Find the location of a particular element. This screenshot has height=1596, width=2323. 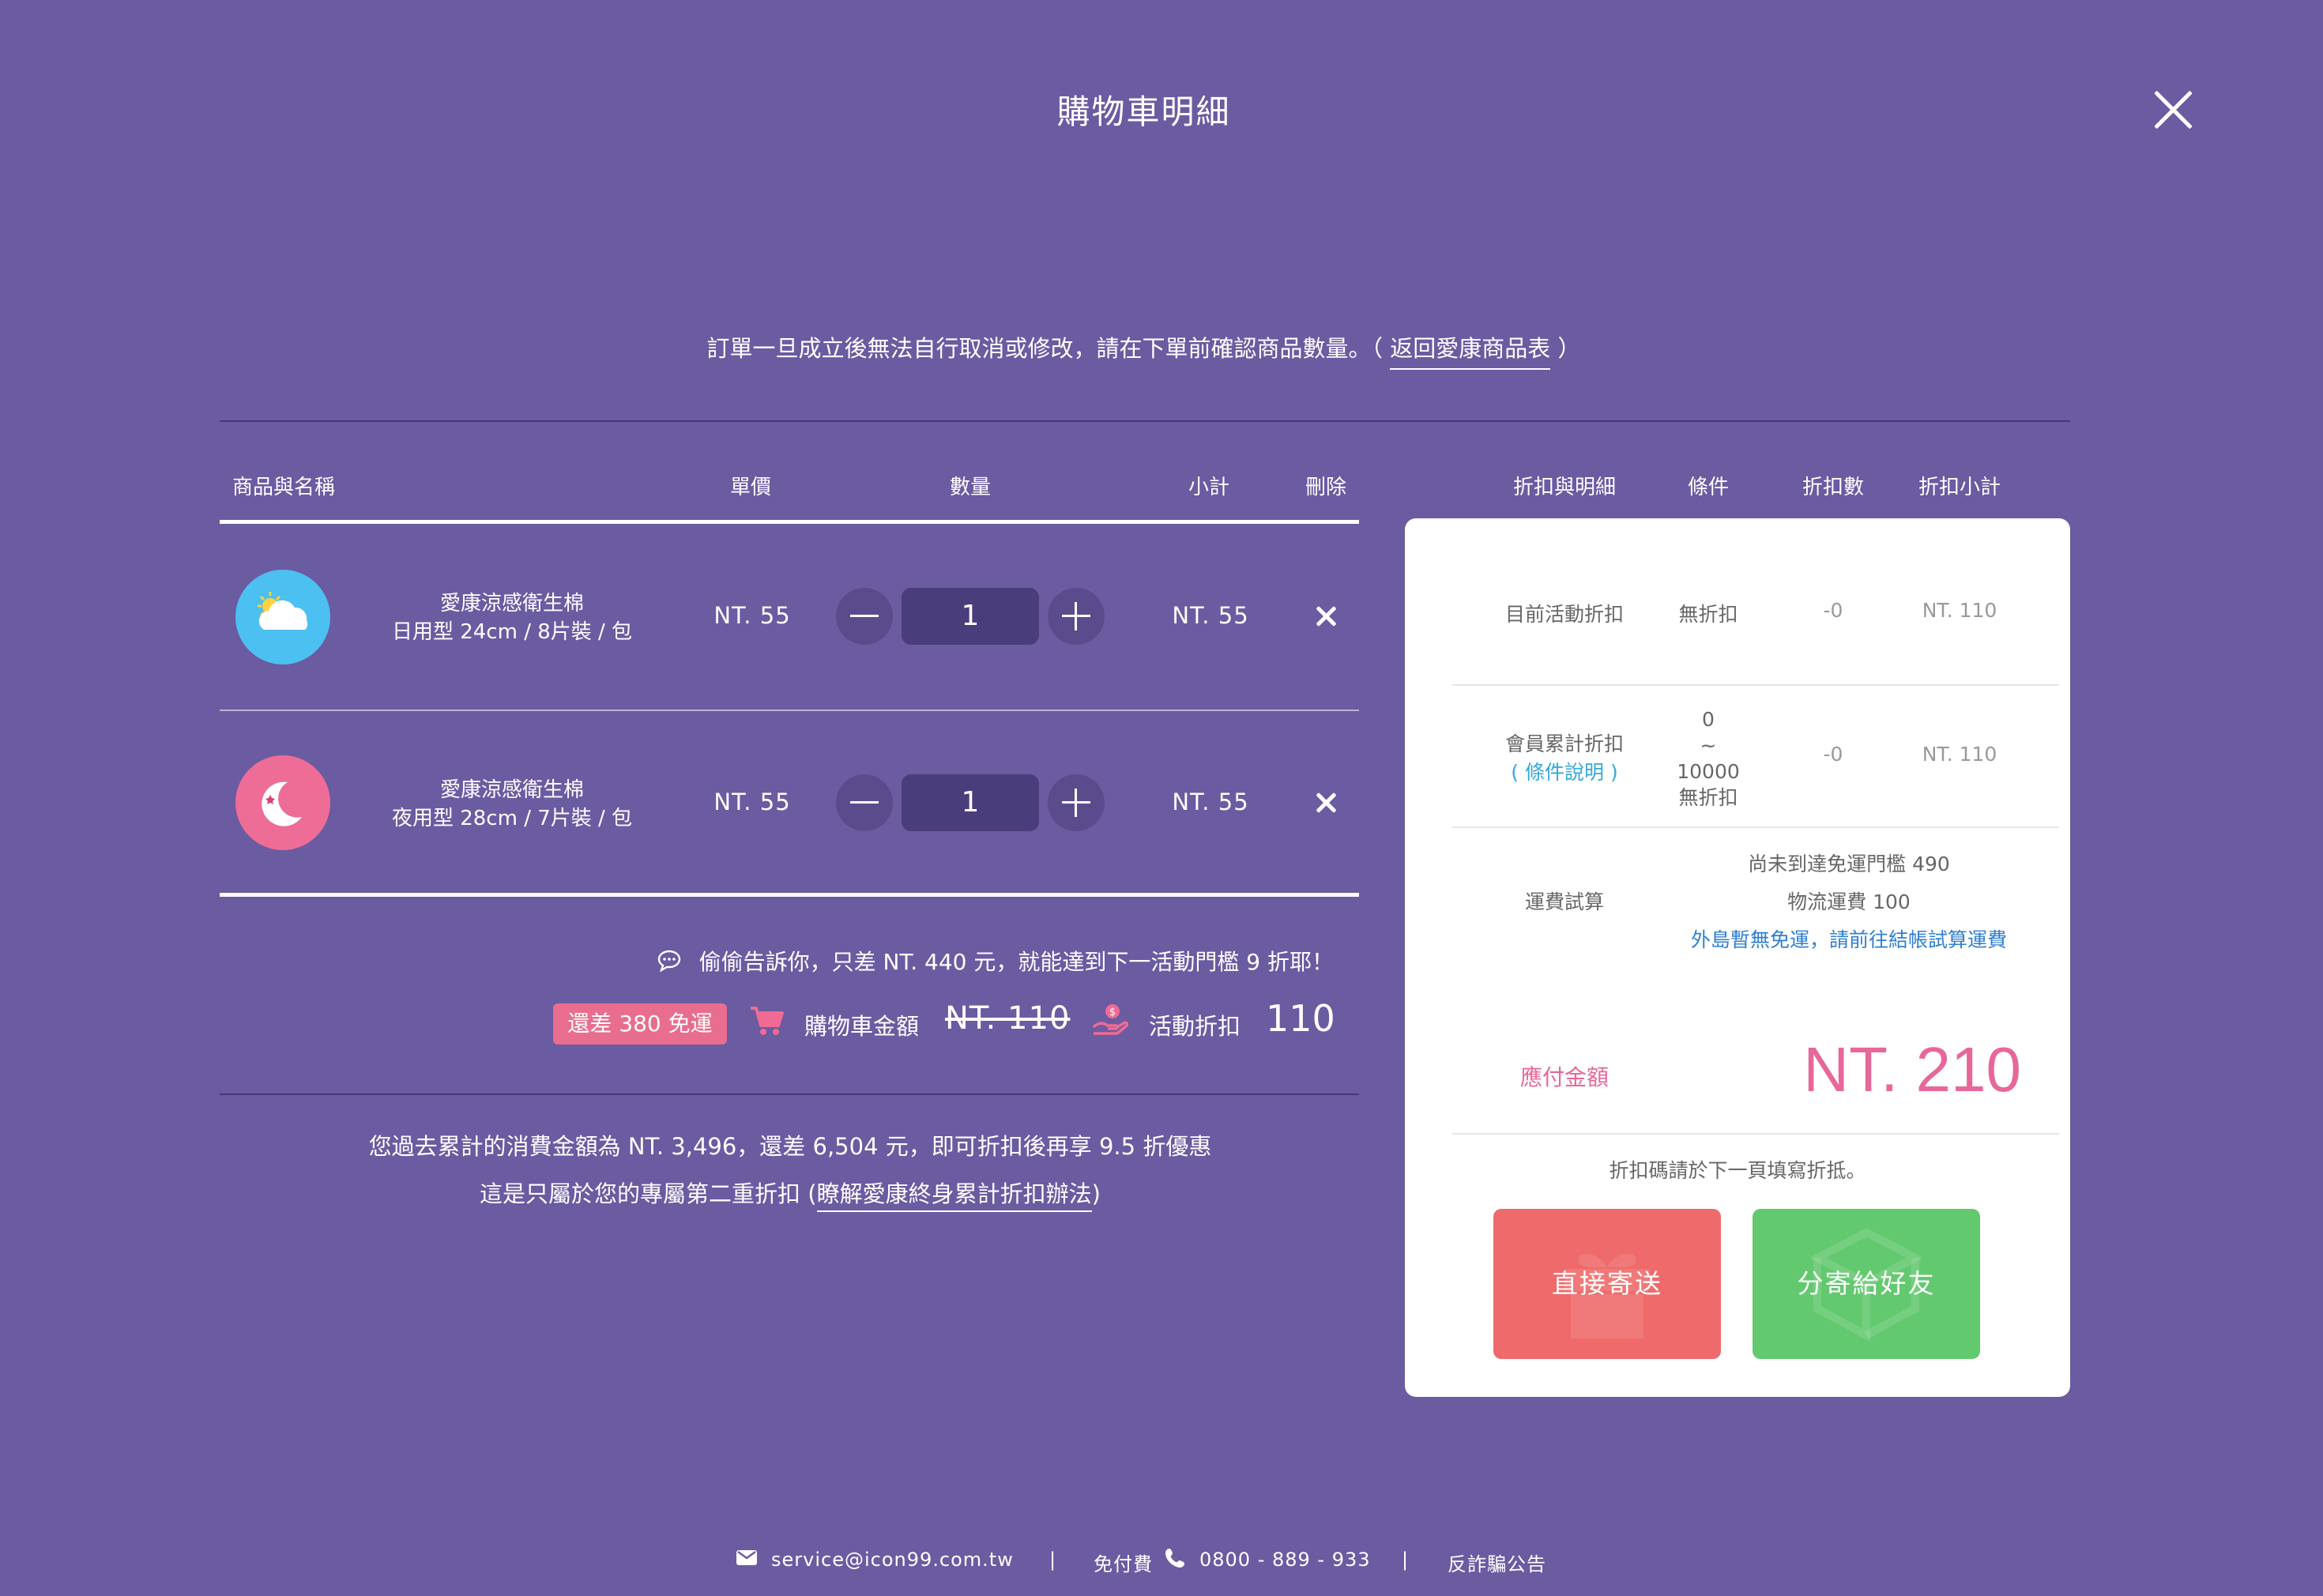

free-shipping-badge: 還差 380 免運 is located at coordinates (640, 1024).